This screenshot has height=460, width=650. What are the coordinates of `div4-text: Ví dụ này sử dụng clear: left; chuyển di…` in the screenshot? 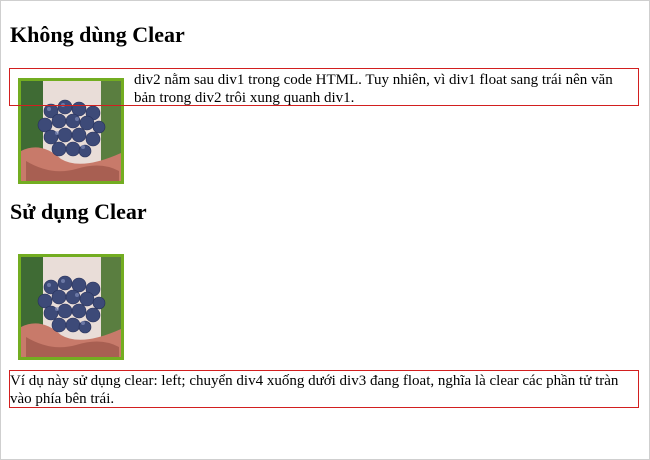 It's located at (314, 390).